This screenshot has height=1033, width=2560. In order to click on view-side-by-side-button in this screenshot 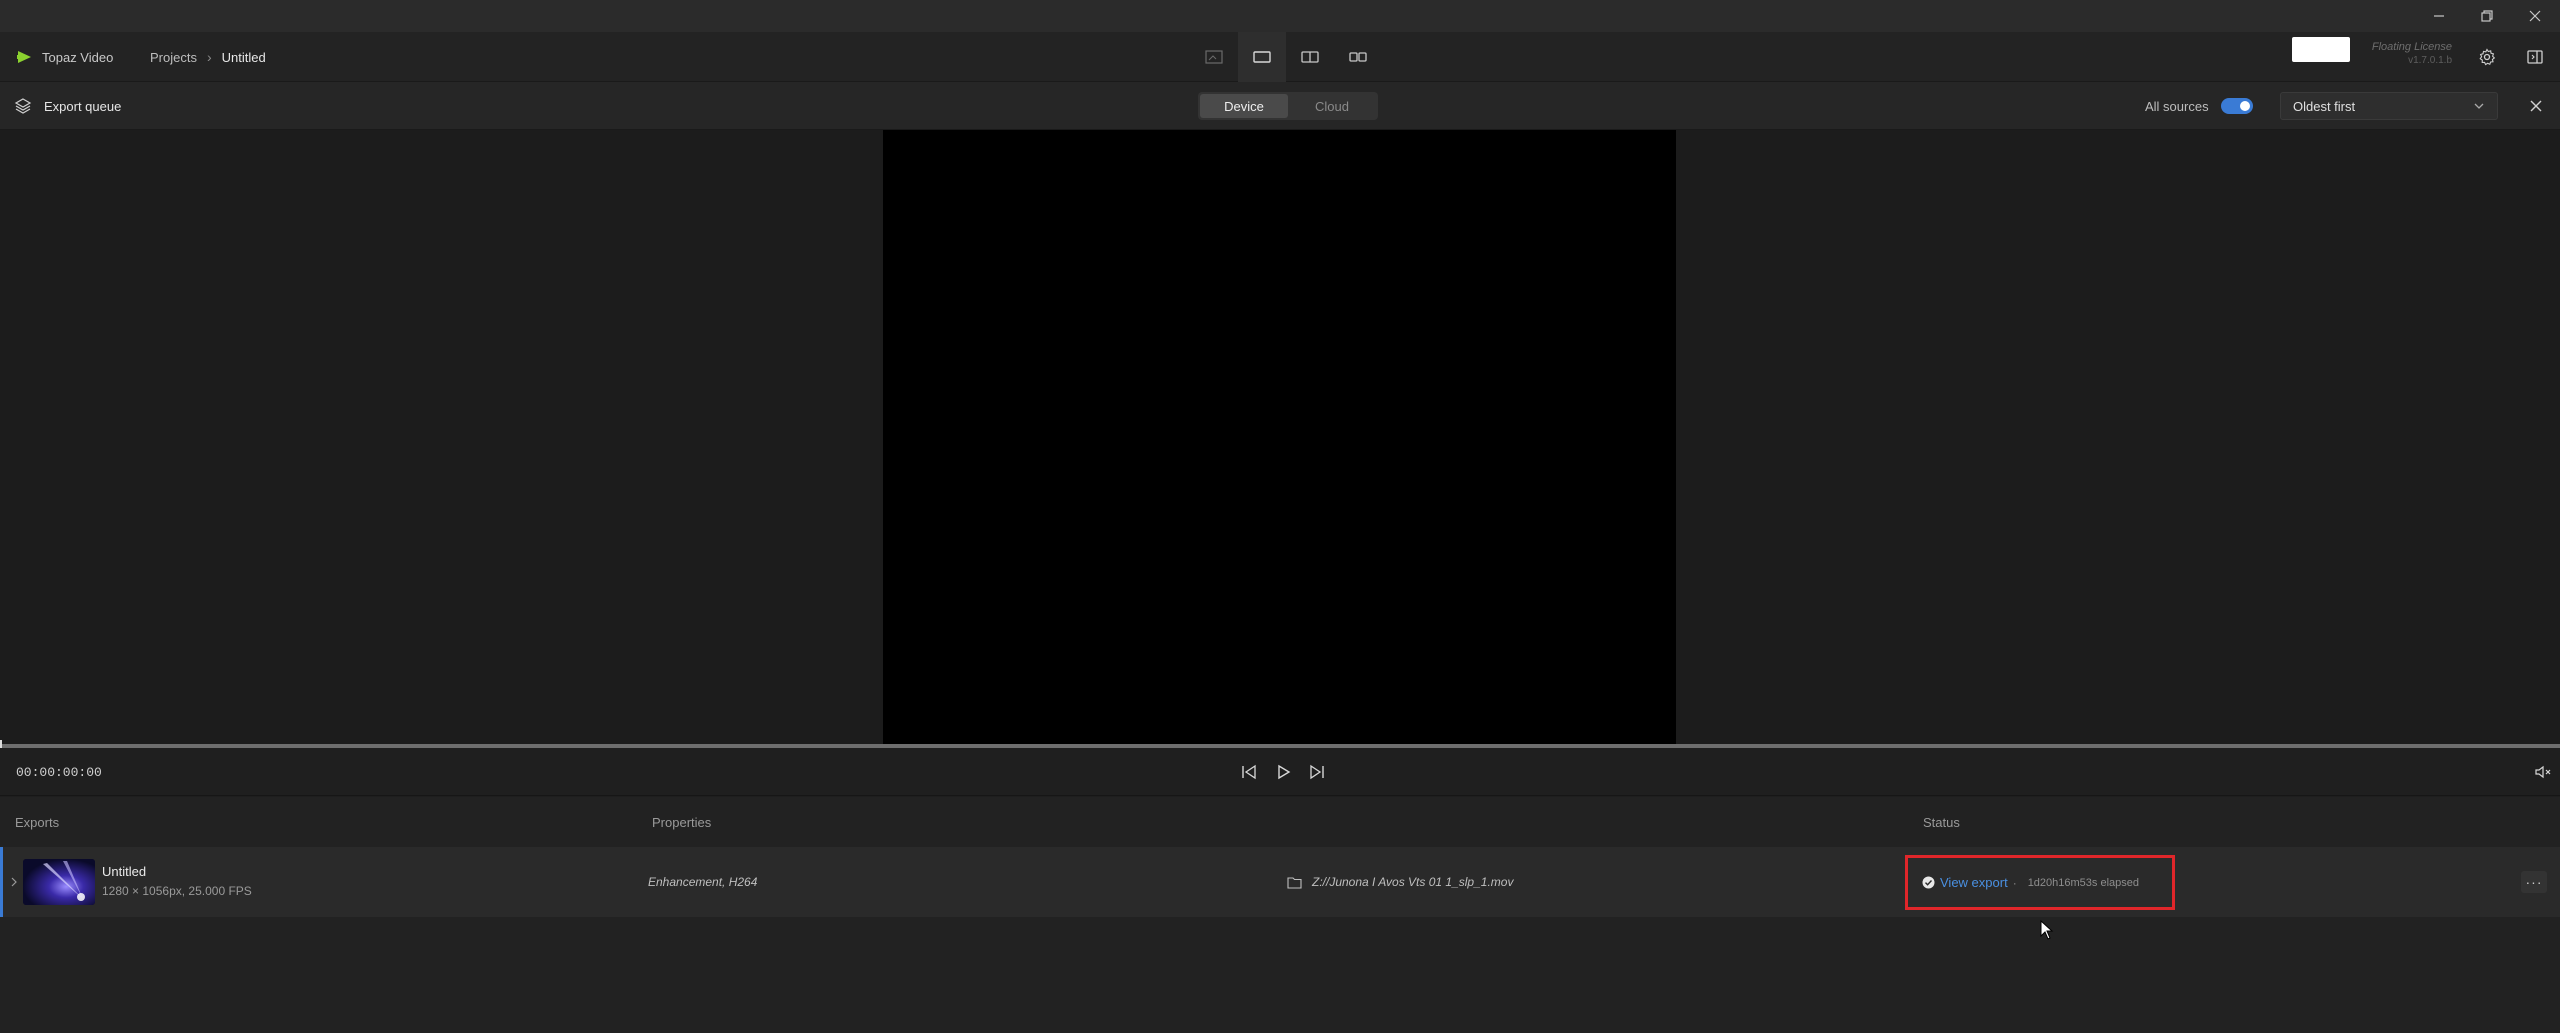, I will do `click(1358, 57)`.